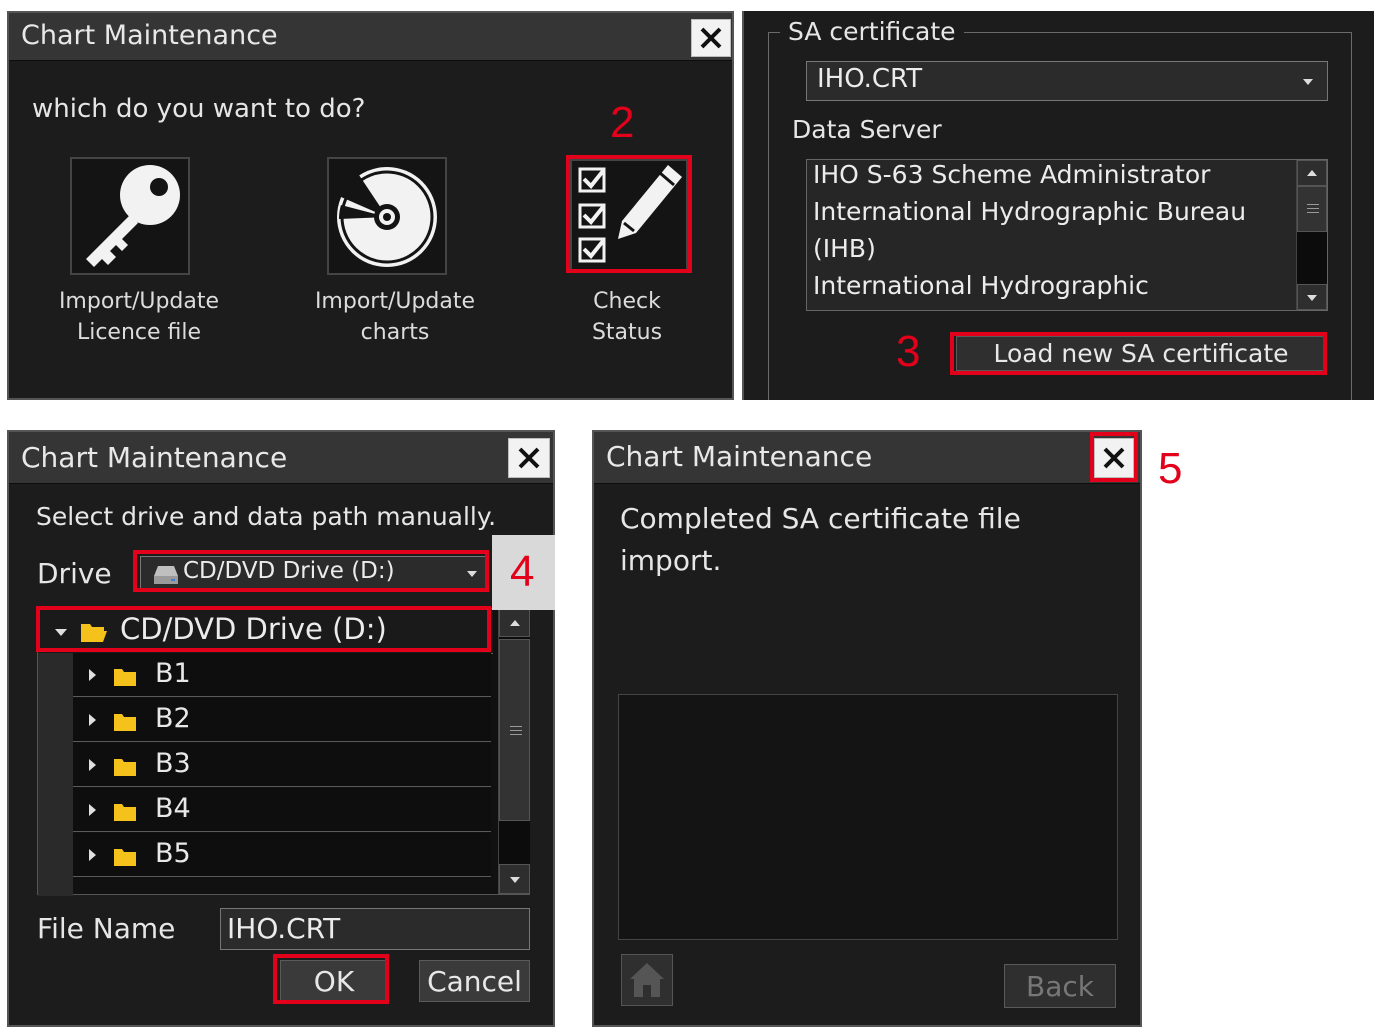 This screenshot has width=1374, height=1027. I want to click on instruction-text: Select drive and data path manually., so click(266, 516).